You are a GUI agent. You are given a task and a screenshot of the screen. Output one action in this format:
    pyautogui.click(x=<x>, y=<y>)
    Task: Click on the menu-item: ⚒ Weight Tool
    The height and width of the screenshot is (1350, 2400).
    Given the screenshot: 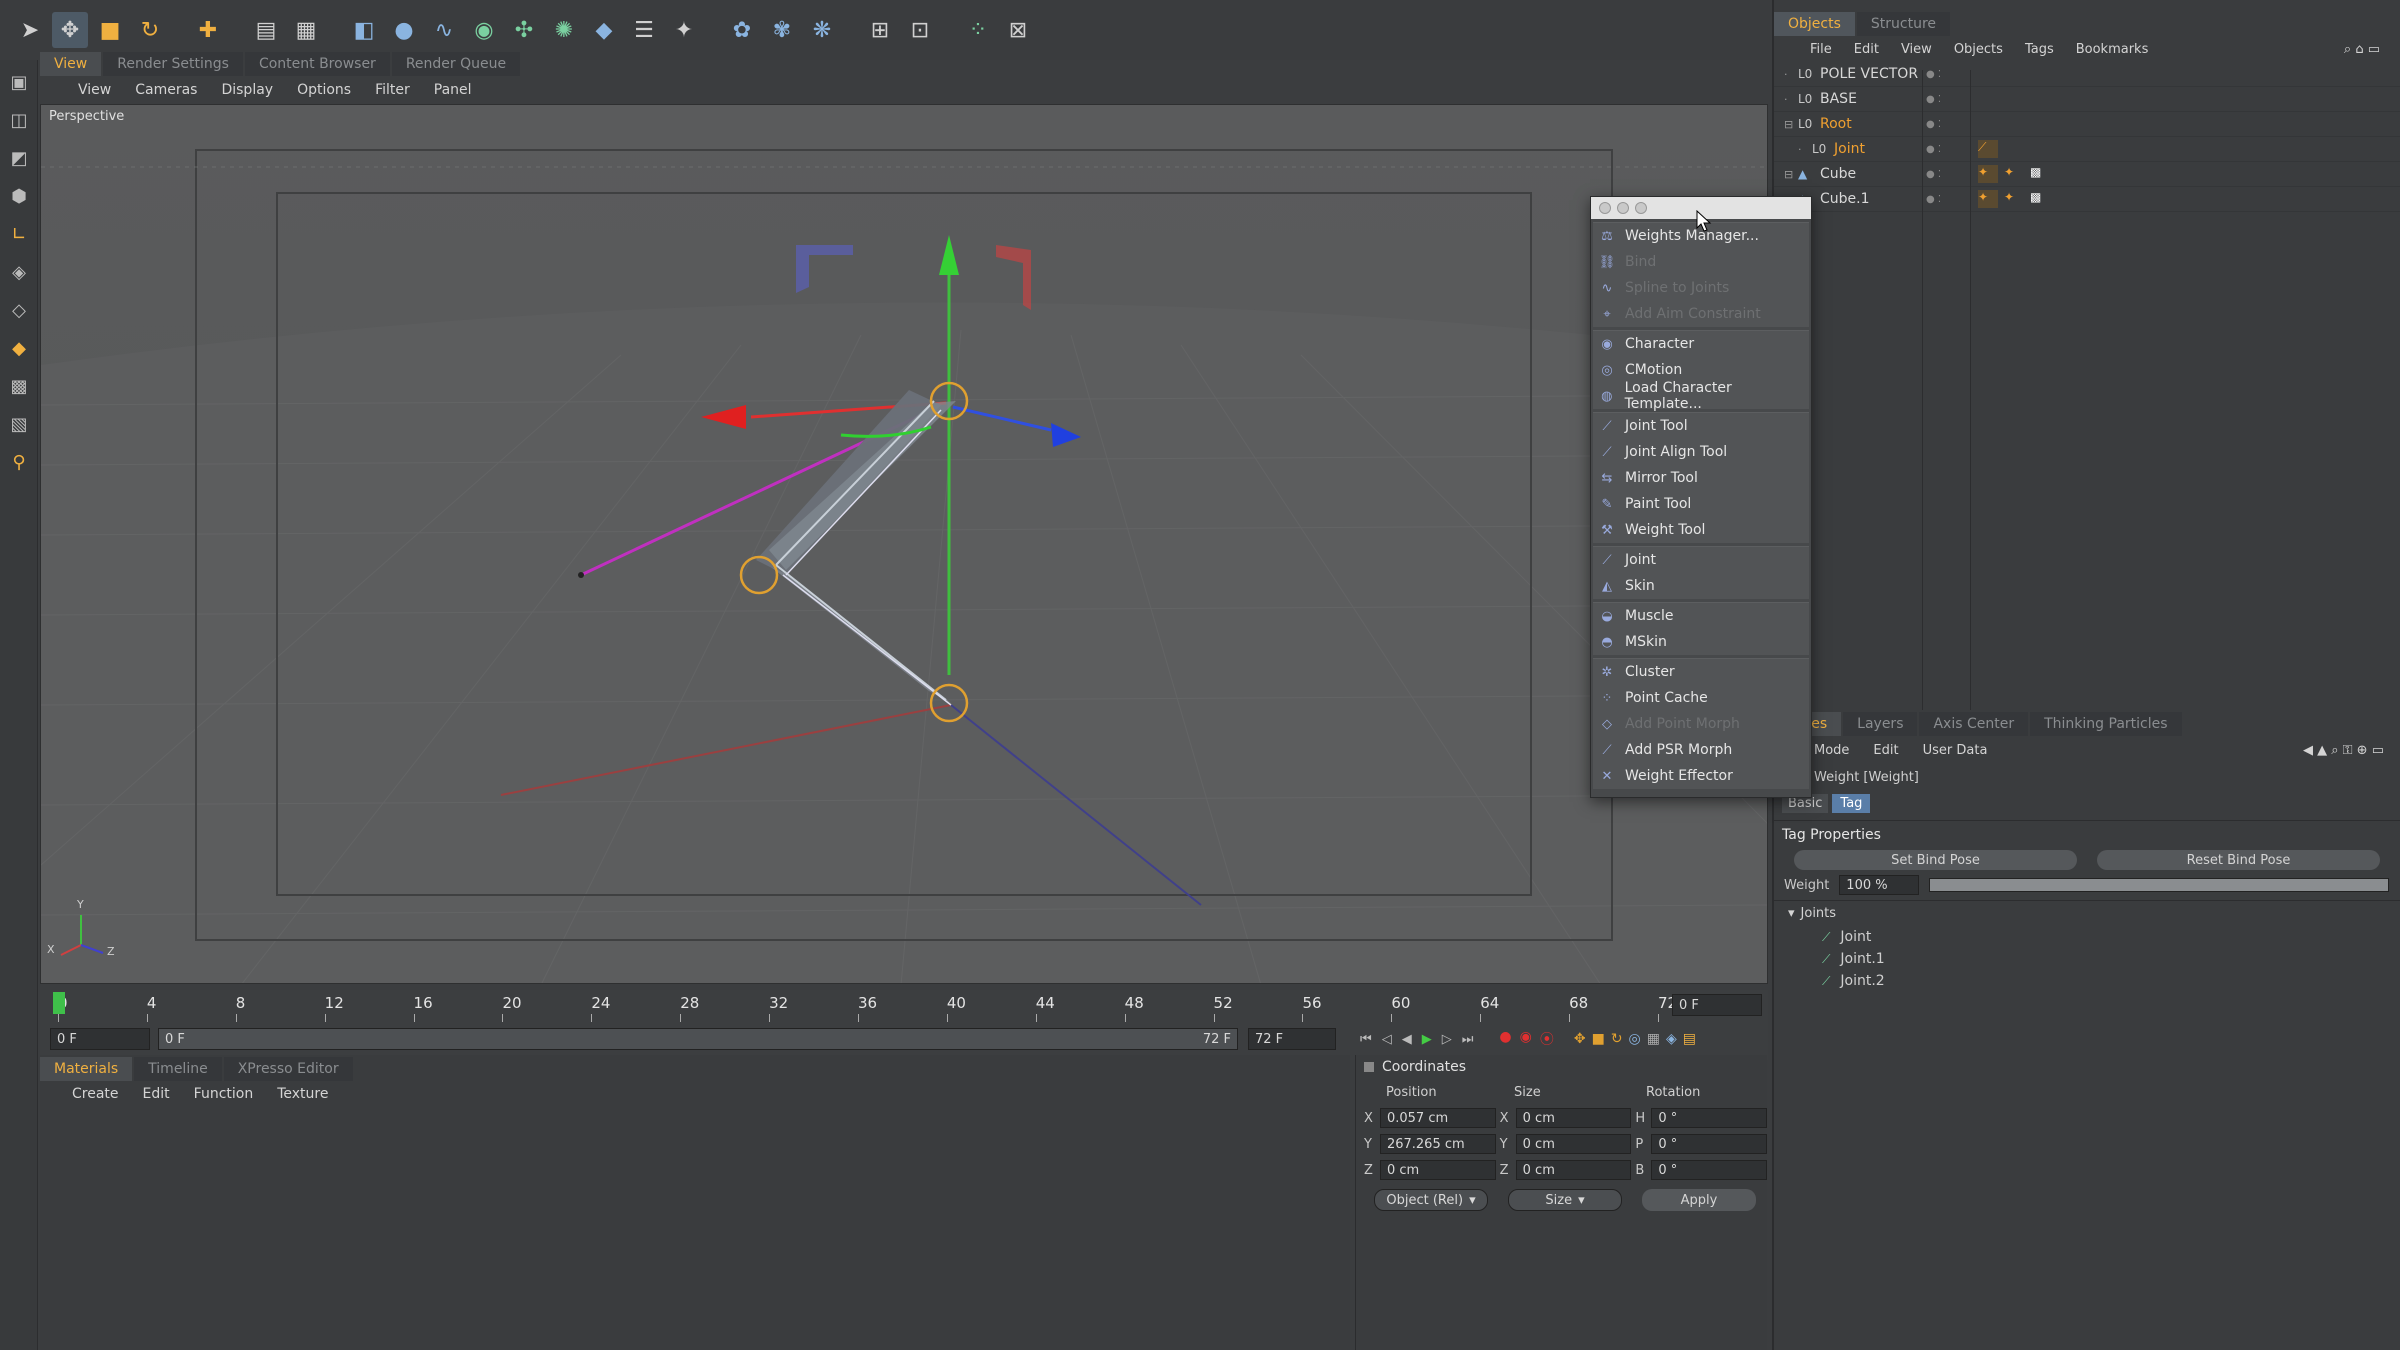 What is the action you would take?
    pyautogui.click(x=1701, y=530)
    